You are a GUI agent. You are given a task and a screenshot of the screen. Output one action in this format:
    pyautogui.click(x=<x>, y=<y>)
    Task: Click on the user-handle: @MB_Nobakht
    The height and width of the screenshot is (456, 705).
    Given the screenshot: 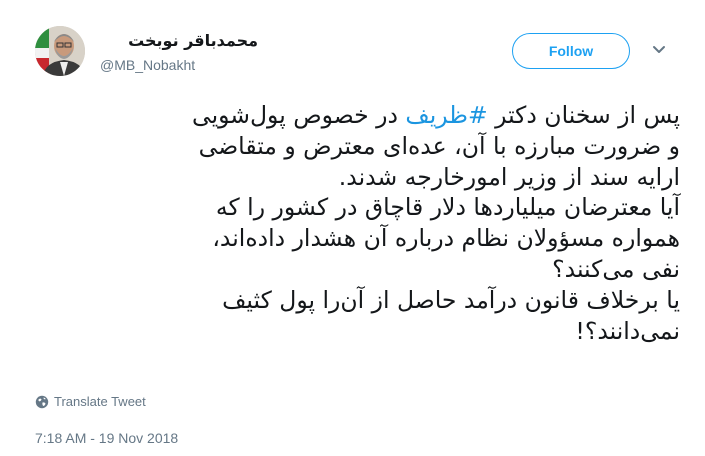 What is the action you would take?
    pyautogui.click(x=147, y=65)
    